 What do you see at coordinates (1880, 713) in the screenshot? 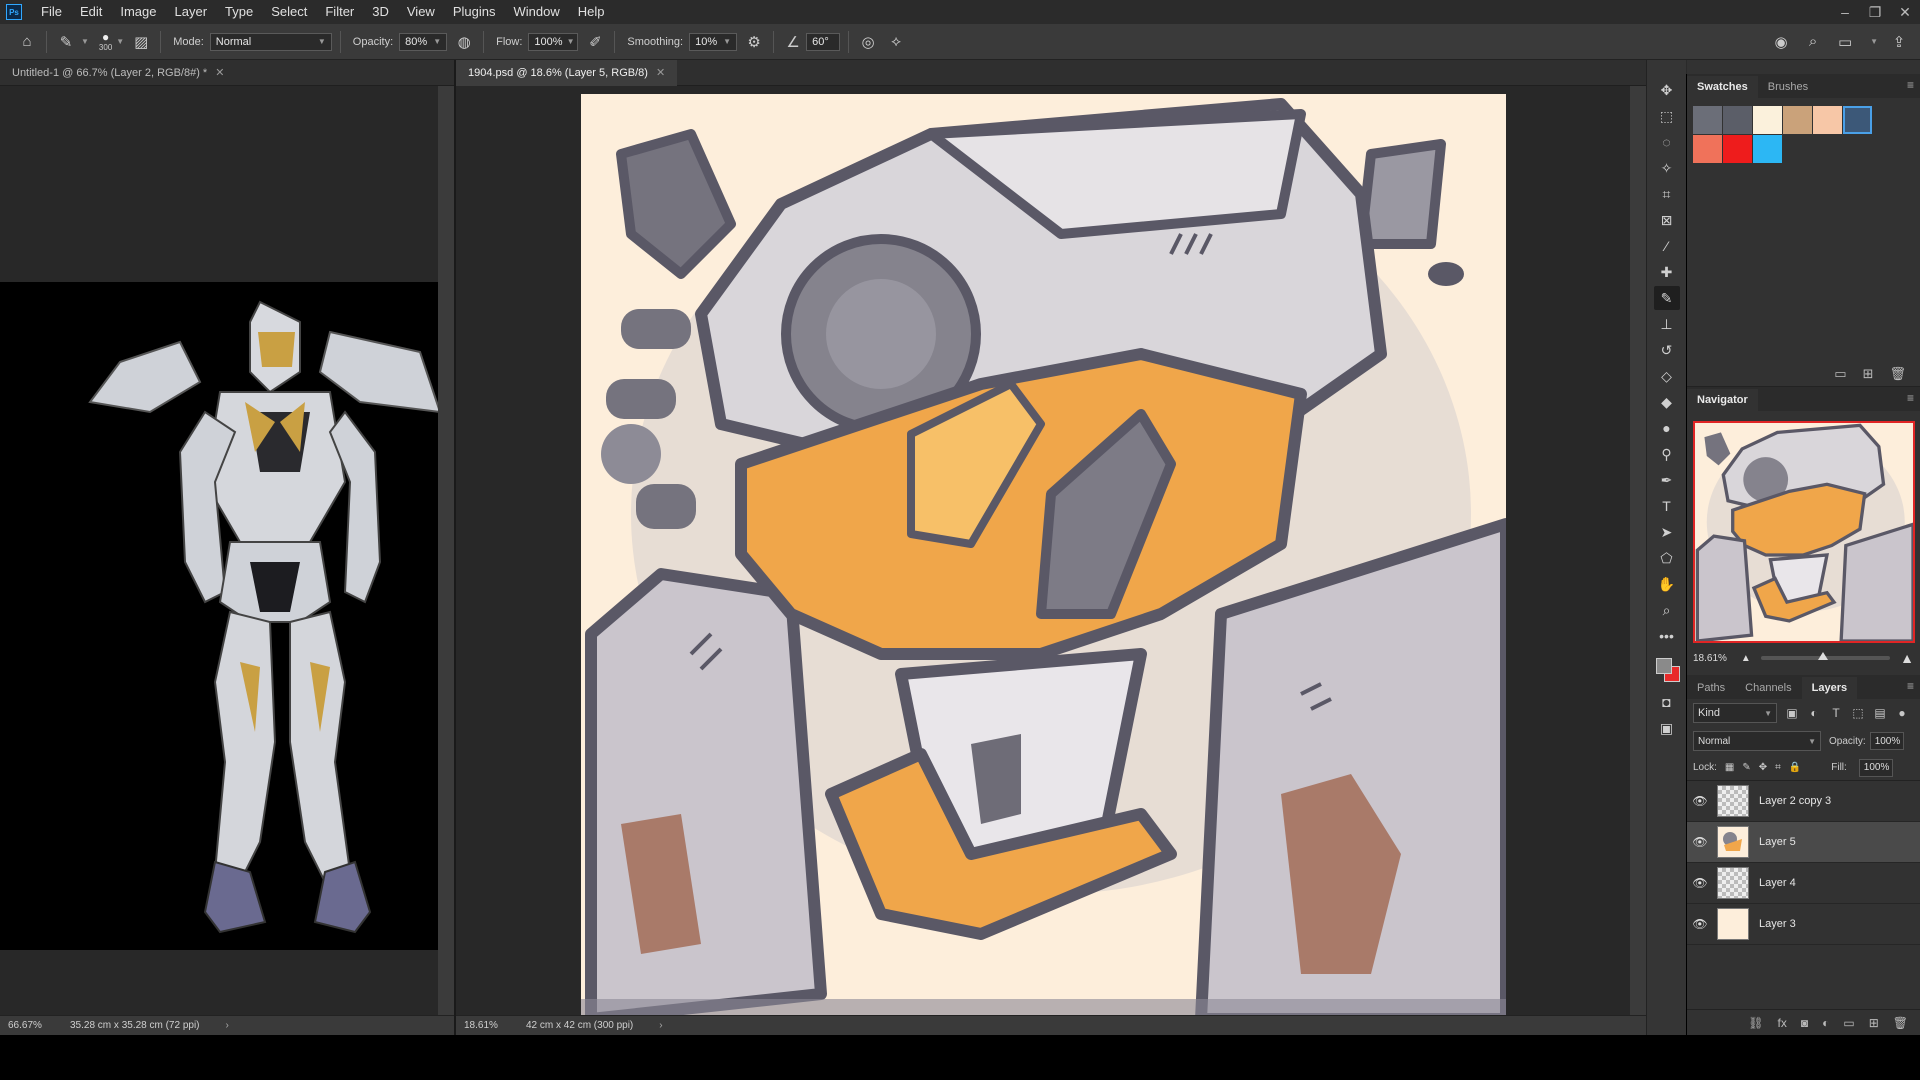
I see `smart-object-filter-icon: ▤` at bounding box center [1880, 713].